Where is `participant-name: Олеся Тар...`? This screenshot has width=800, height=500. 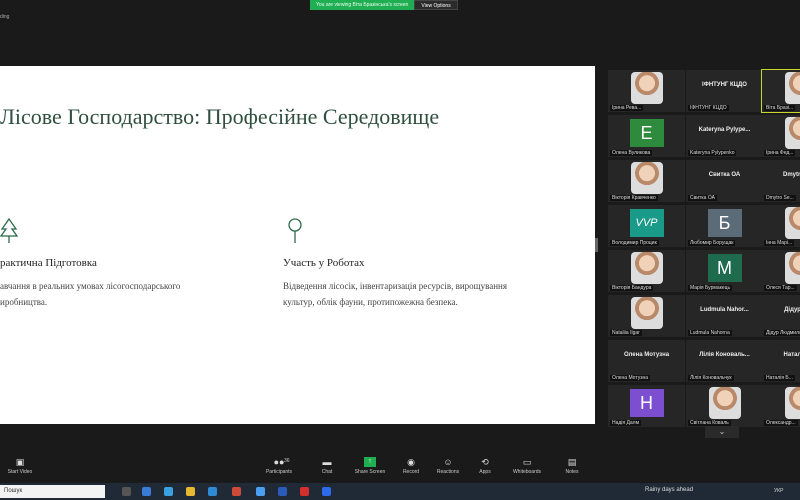
participant-name: Олеся Тар... is located at coordinates (780, 288).